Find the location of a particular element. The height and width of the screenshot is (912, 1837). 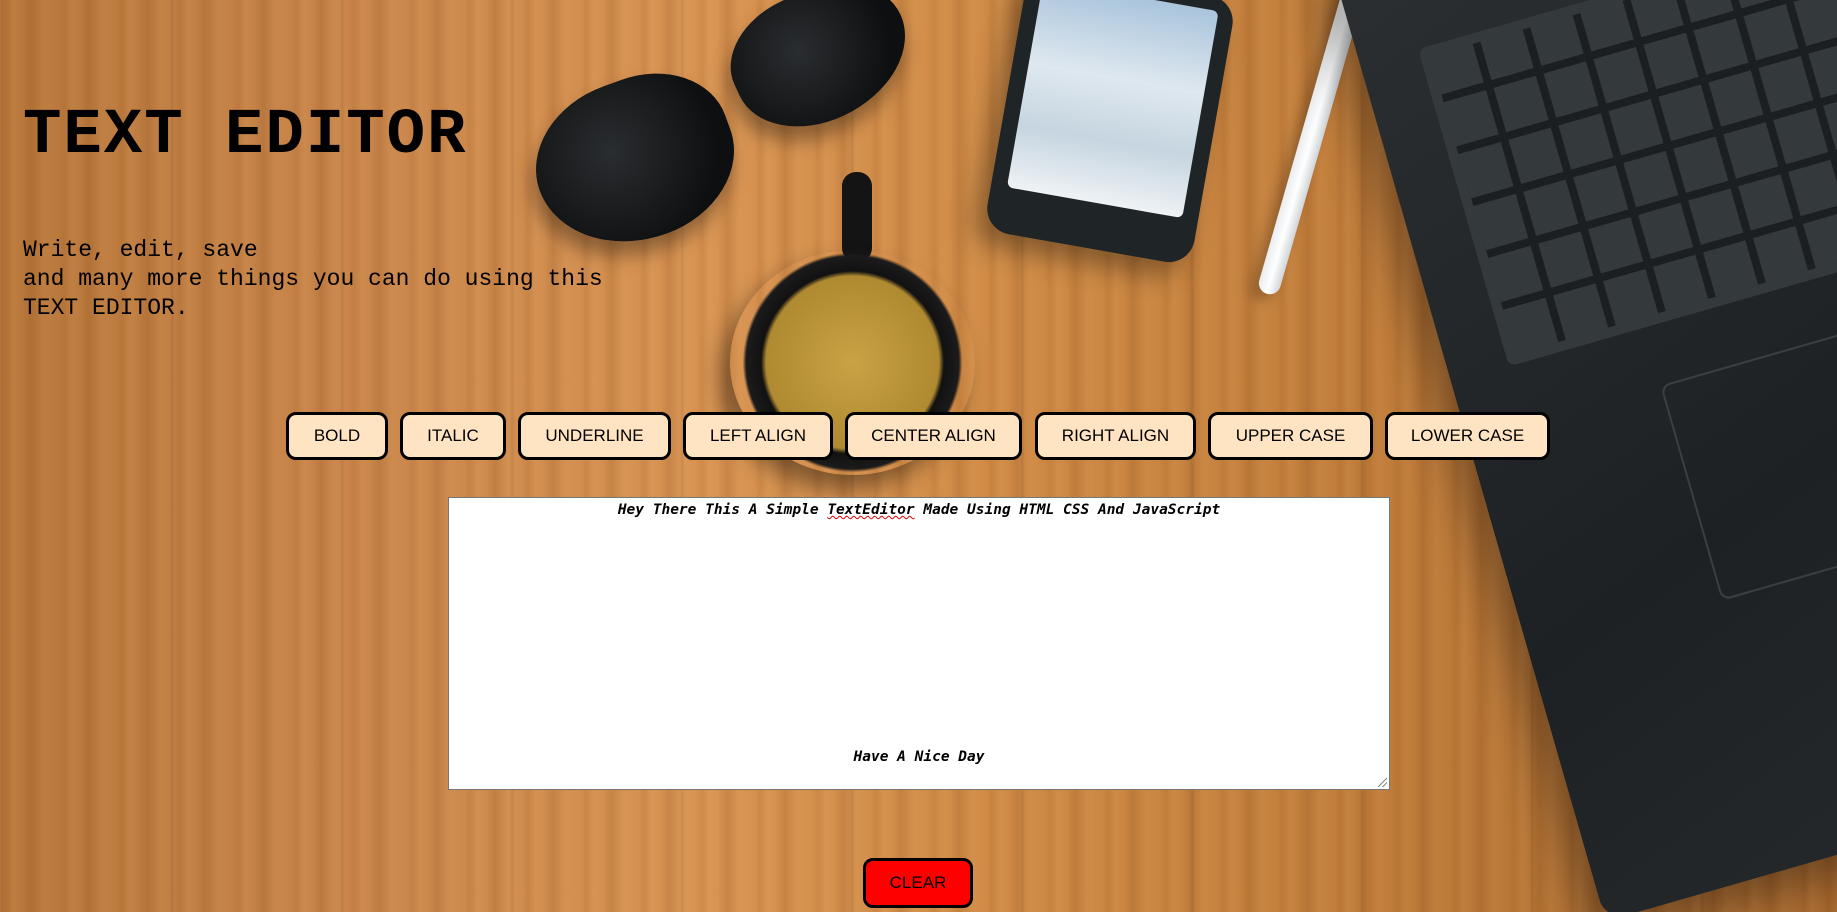

underline-button: UNDERLINE is located at coordinates (594, 436).